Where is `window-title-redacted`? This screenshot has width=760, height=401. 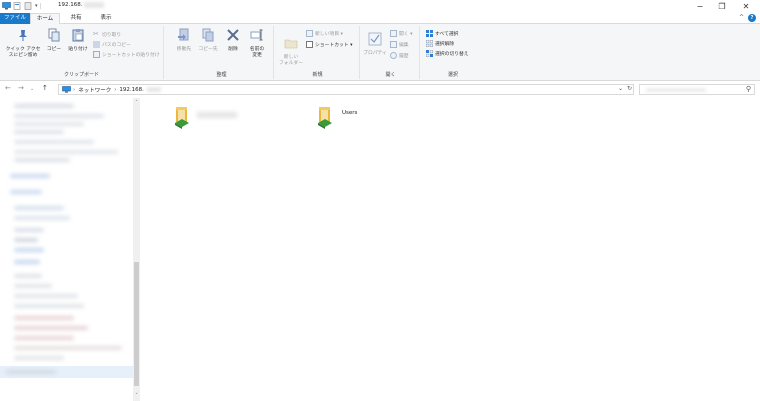
window-title-redacted is located at coordinates (94, 5).